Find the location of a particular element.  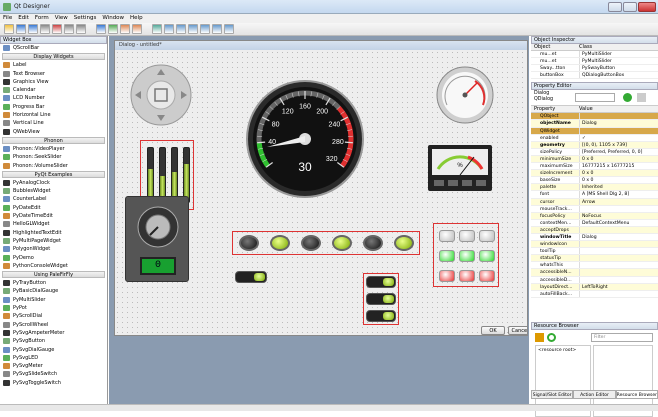

widget-item: Phonon::SeekSlider is located at coordinates (53, 157).